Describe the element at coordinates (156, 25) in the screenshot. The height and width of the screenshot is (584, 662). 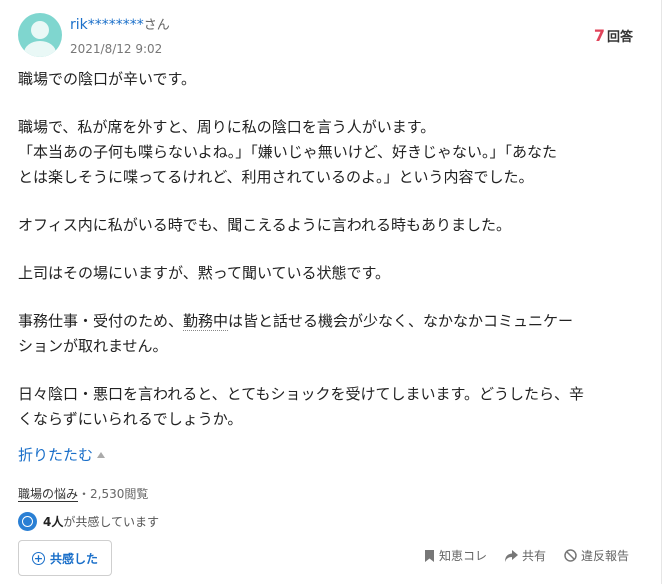
I see `user-honorific: さん` at that location.